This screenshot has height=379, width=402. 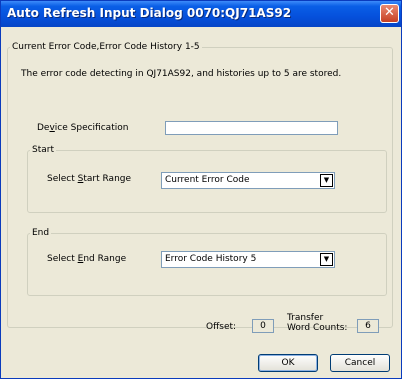 What do you see at coordinates (83, 128) in the screenshot?
I see `device-specification-label: Device Specification` at bounding box center [83, 128].